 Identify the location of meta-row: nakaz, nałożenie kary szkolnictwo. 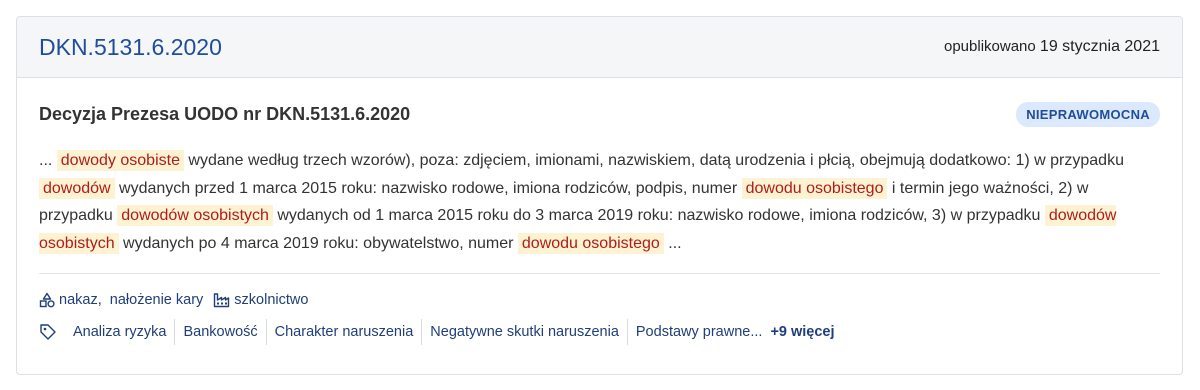
(599, 300).